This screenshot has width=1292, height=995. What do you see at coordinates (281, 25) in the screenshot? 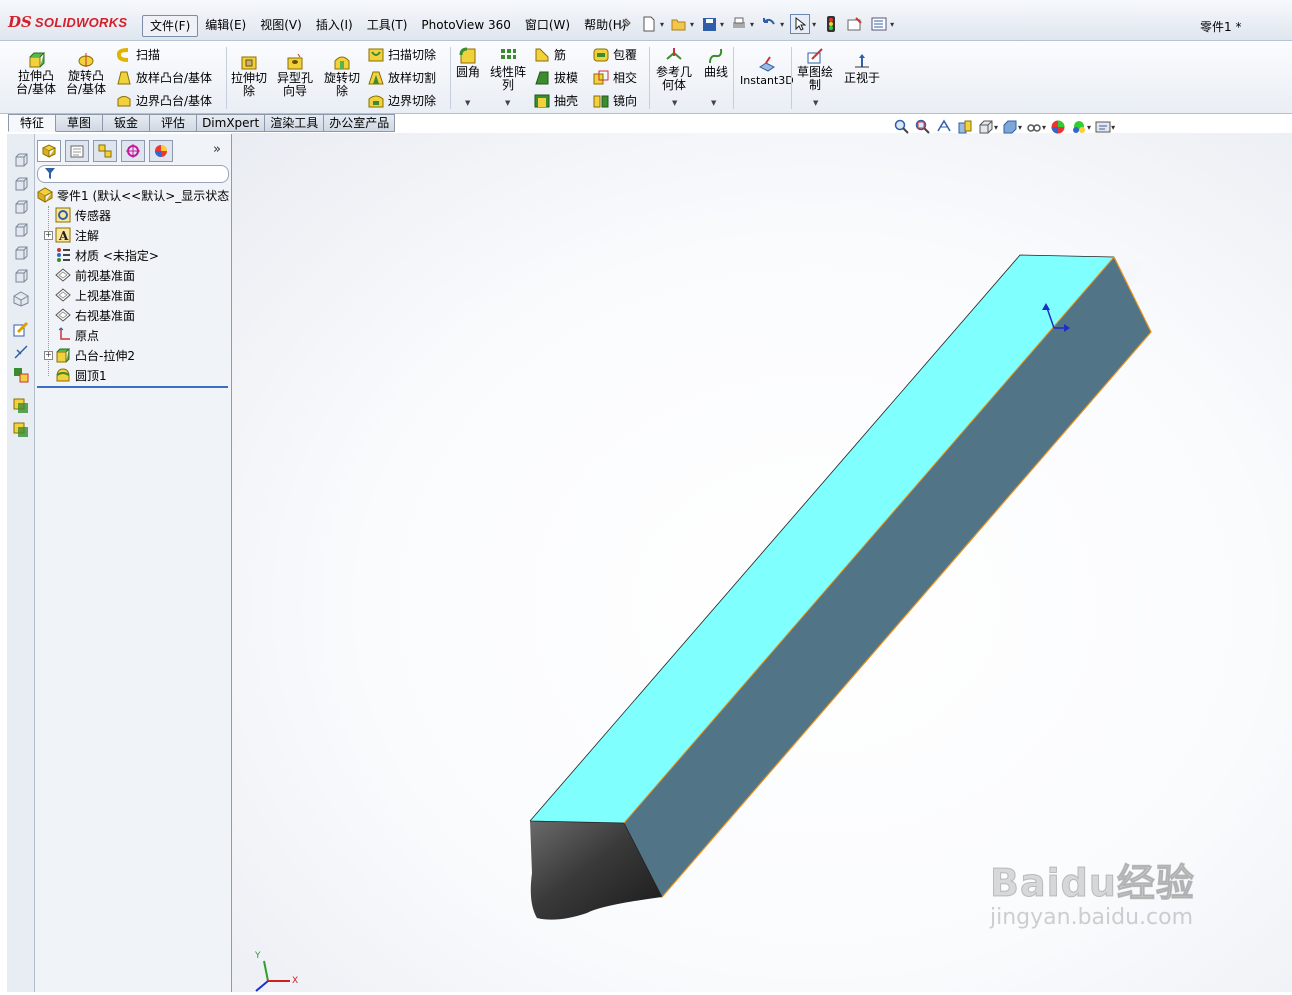
I see `menu-view: 视图(V)` at bounding box center [281, 25].